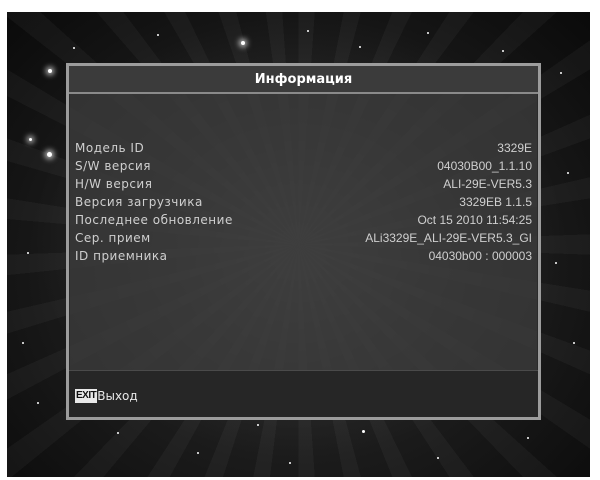  I want to click on exit-hint: EXITВыход, so click(106, 396).